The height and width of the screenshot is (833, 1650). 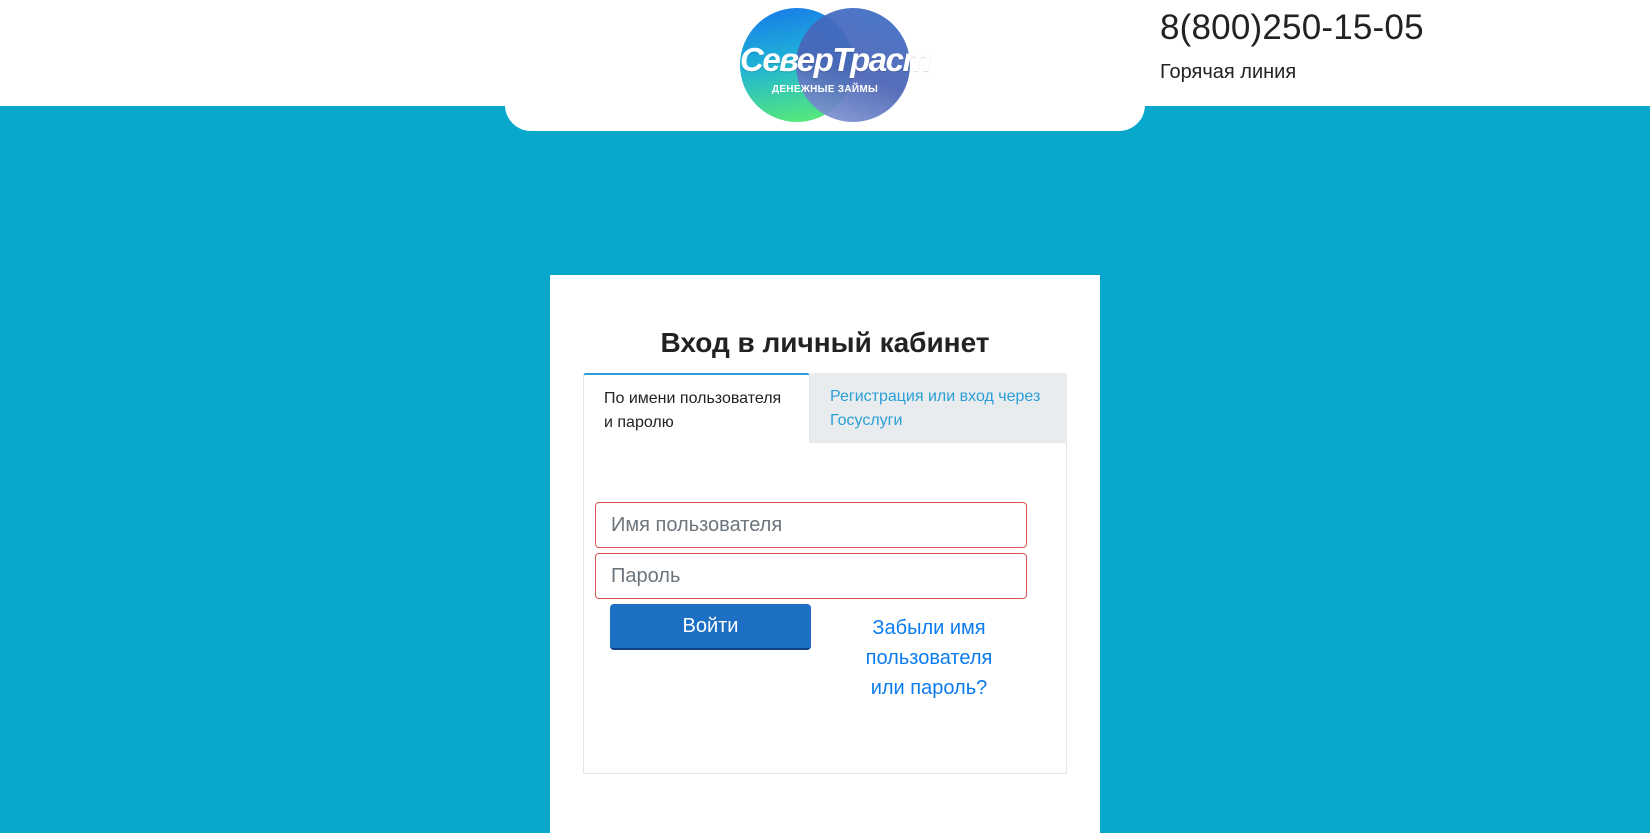 What do you see at coordinates (938, 408) in the screenshot?
I see `tab-gosuslugi: Регистрация или вход через Госуслуги` at bounding box center [938, 408].